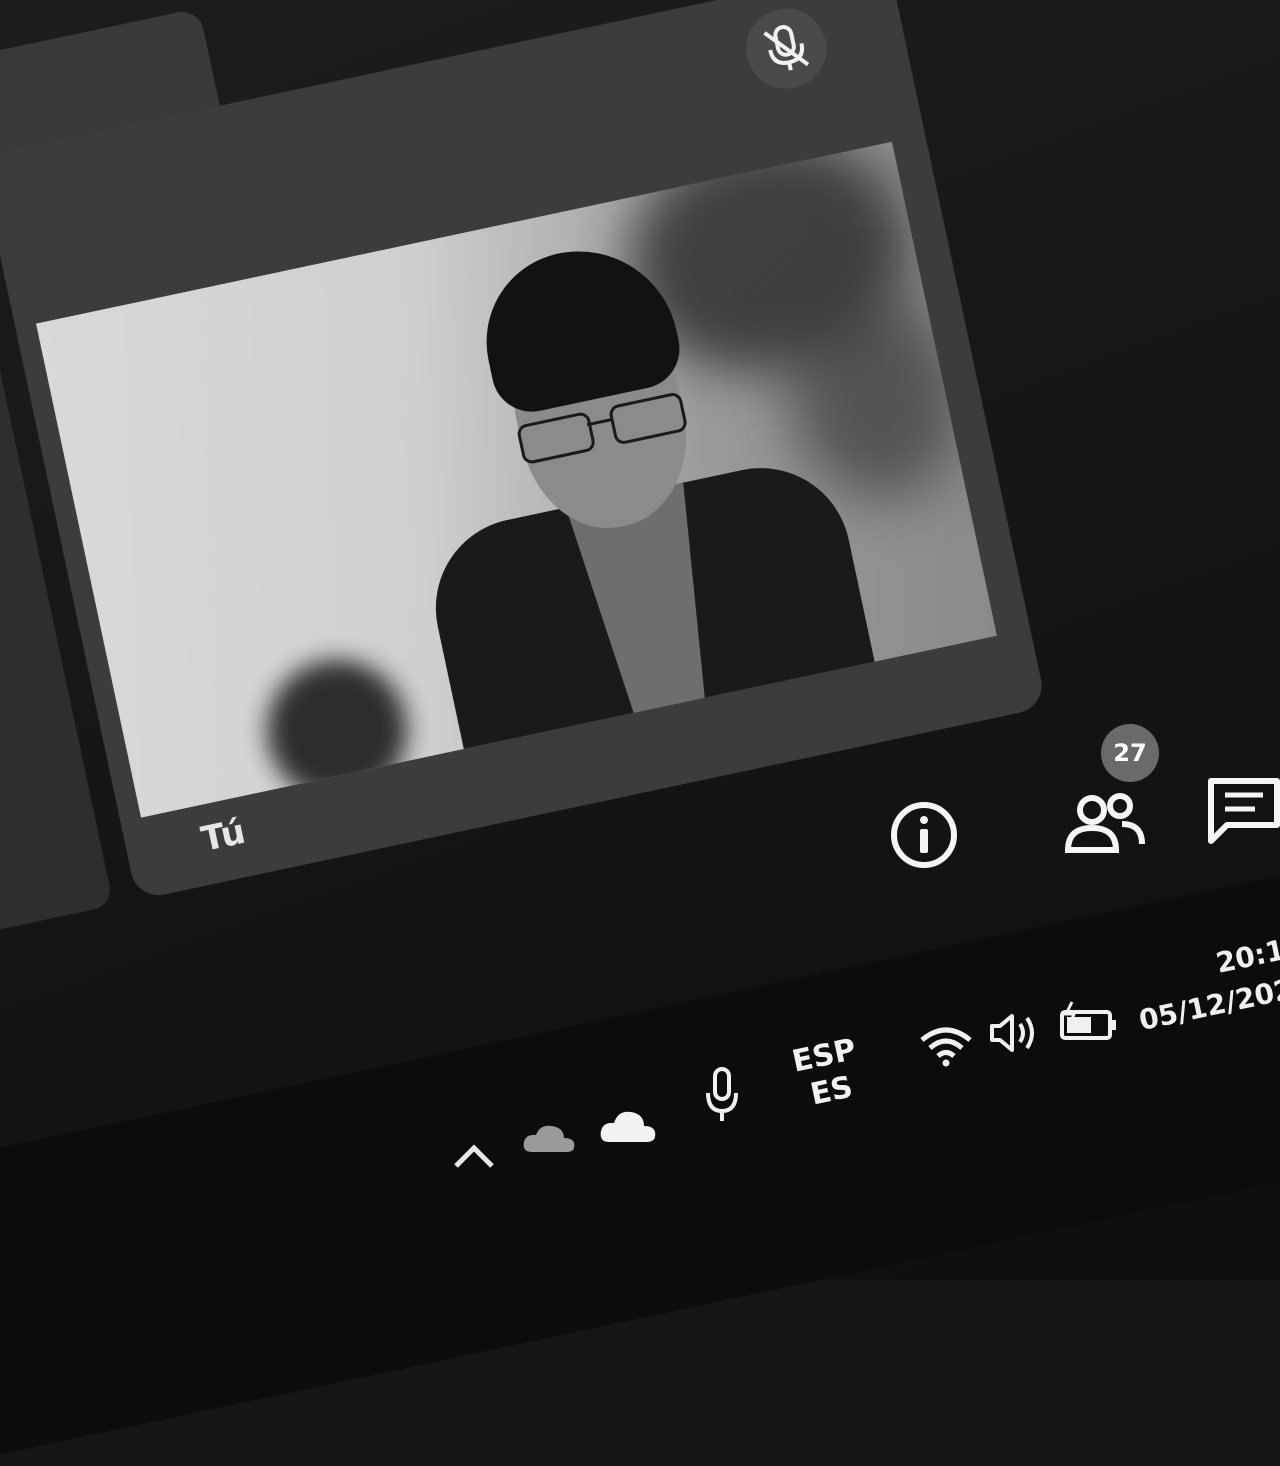 This screenshot has height=1466, width=1280. Describe the element at coordinates (1105, 823) in the screenshot. I see `people-icon` at that location.